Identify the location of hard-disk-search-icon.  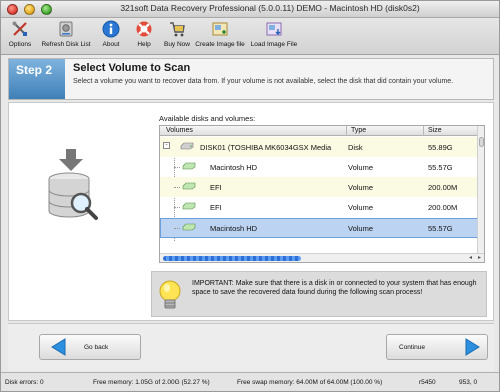
(73, 184).